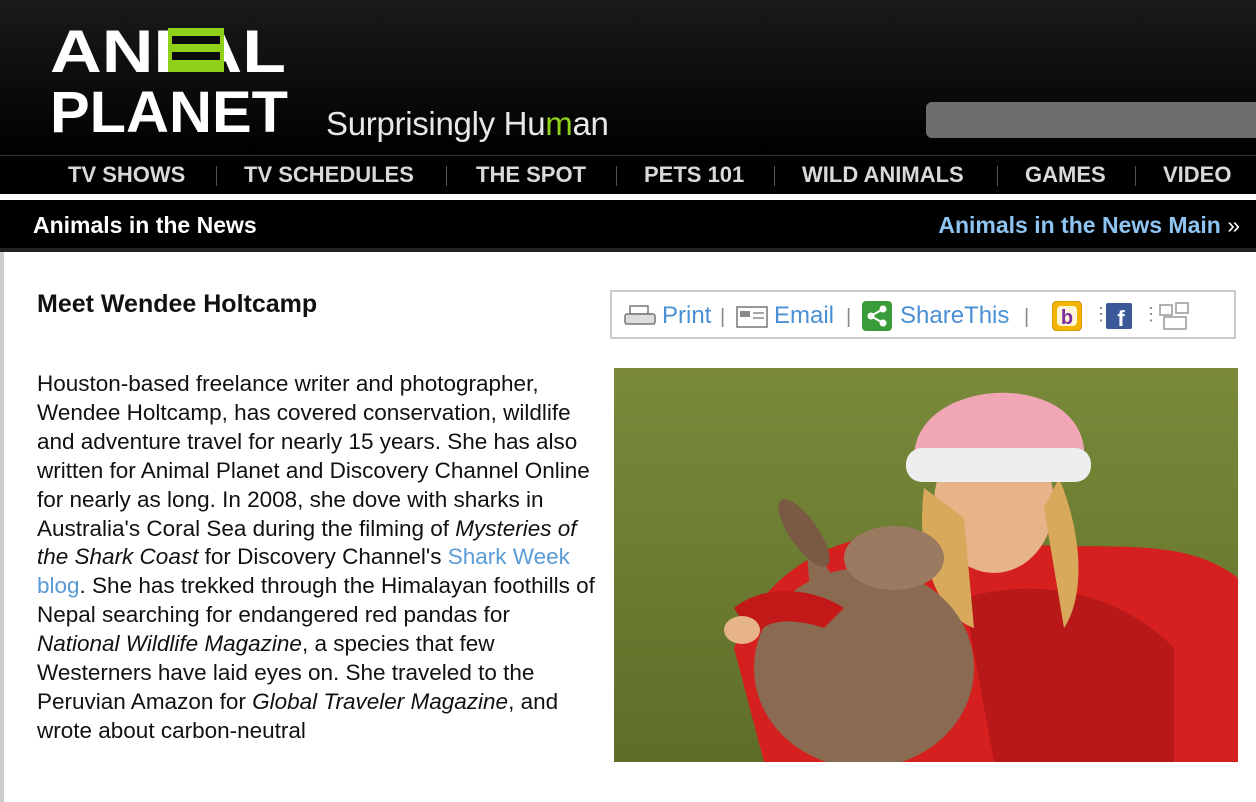  I want to click on nav-pets-101: PETS 101, so click(694, 175).